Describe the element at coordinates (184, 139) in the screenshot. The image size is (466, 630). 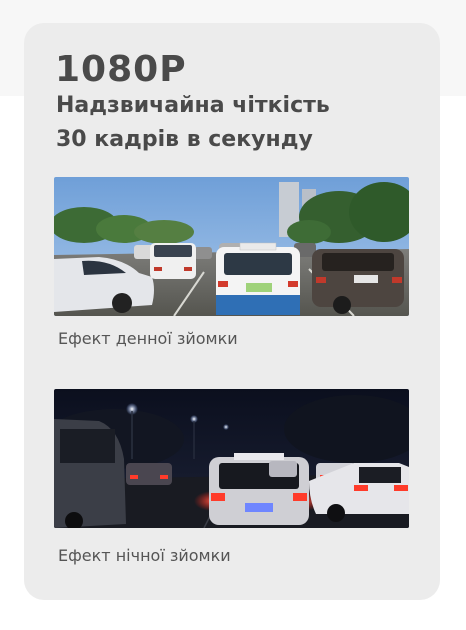
I see `subtitle-framerate: 30 кадрів в секунду` at that location.